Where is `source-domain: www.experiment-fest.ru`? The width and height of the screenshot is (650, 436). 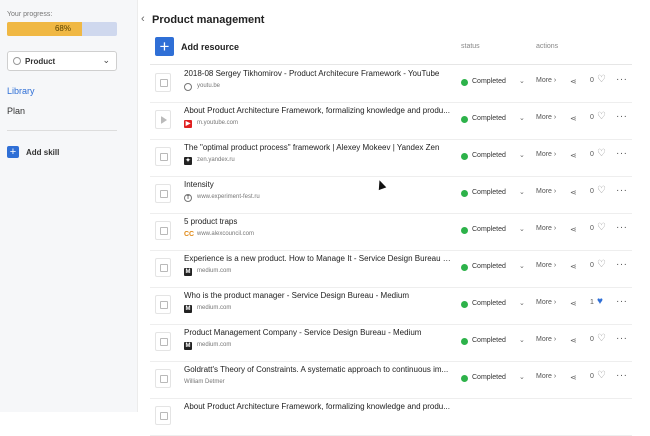
source-domain: www.experiment-fest.ru is located at coordinates (228, 197).